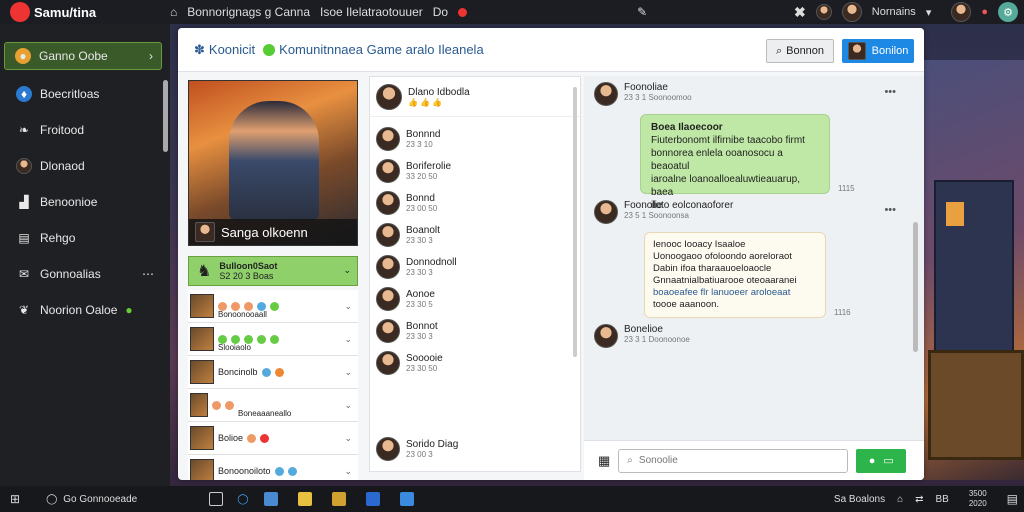  I want to click on top-nav-text: Bonnorignags g Canna, so click(248, 12).